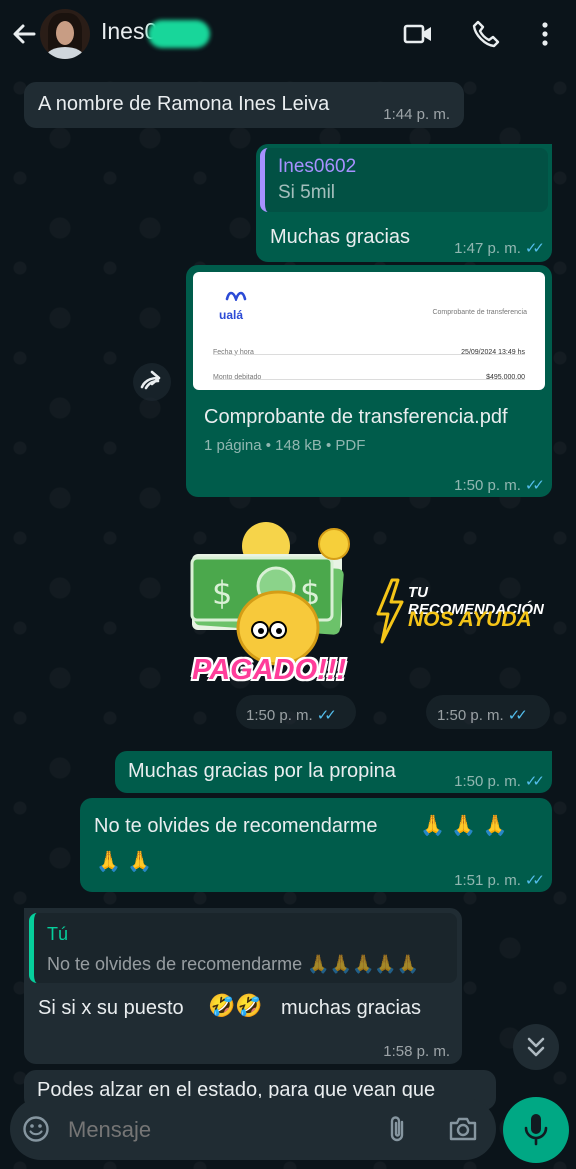 The width and height of the screenshot is (576, 1169). What do you see at coordinates (236, 826) in the screenshot?
I see `message-text: No te olvides de recomendarme` at bounding box center [236, 826].